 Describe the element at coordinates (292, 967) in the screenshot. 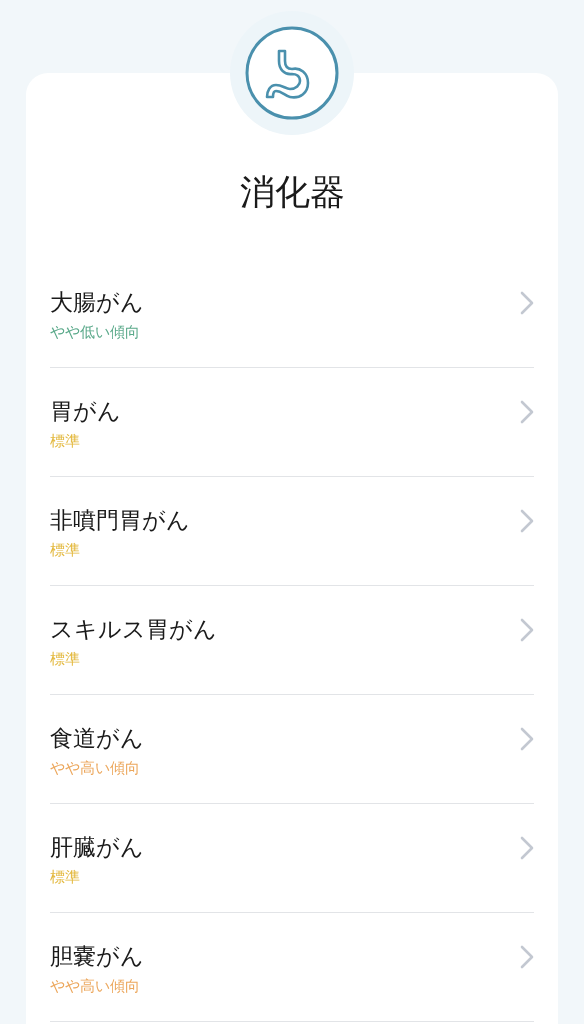

I see `list-item: 胆嚢がん やや高い傾向` at that location.